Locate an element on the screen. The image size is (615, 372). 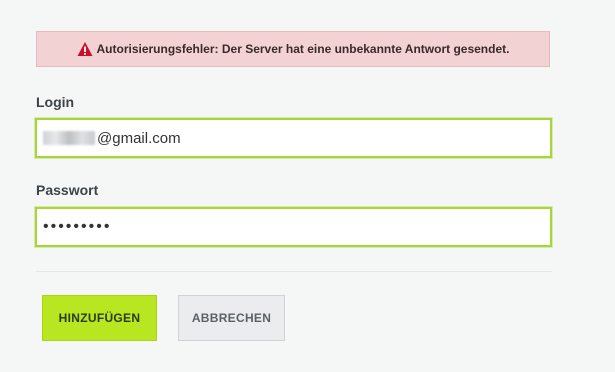
password-field-value: ••••••••• is located at coordinates (77, 226).